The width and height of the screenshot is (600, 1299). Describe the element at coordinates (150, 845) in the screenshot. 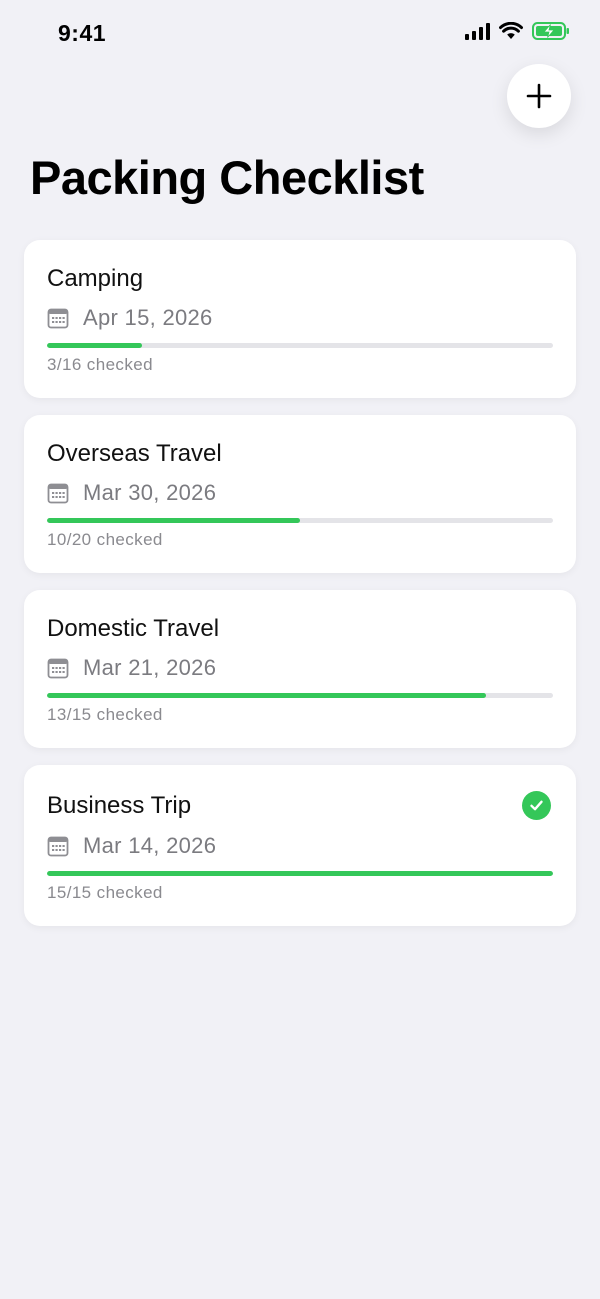

I see `trip-date: Mar 14, 2026` at that location.